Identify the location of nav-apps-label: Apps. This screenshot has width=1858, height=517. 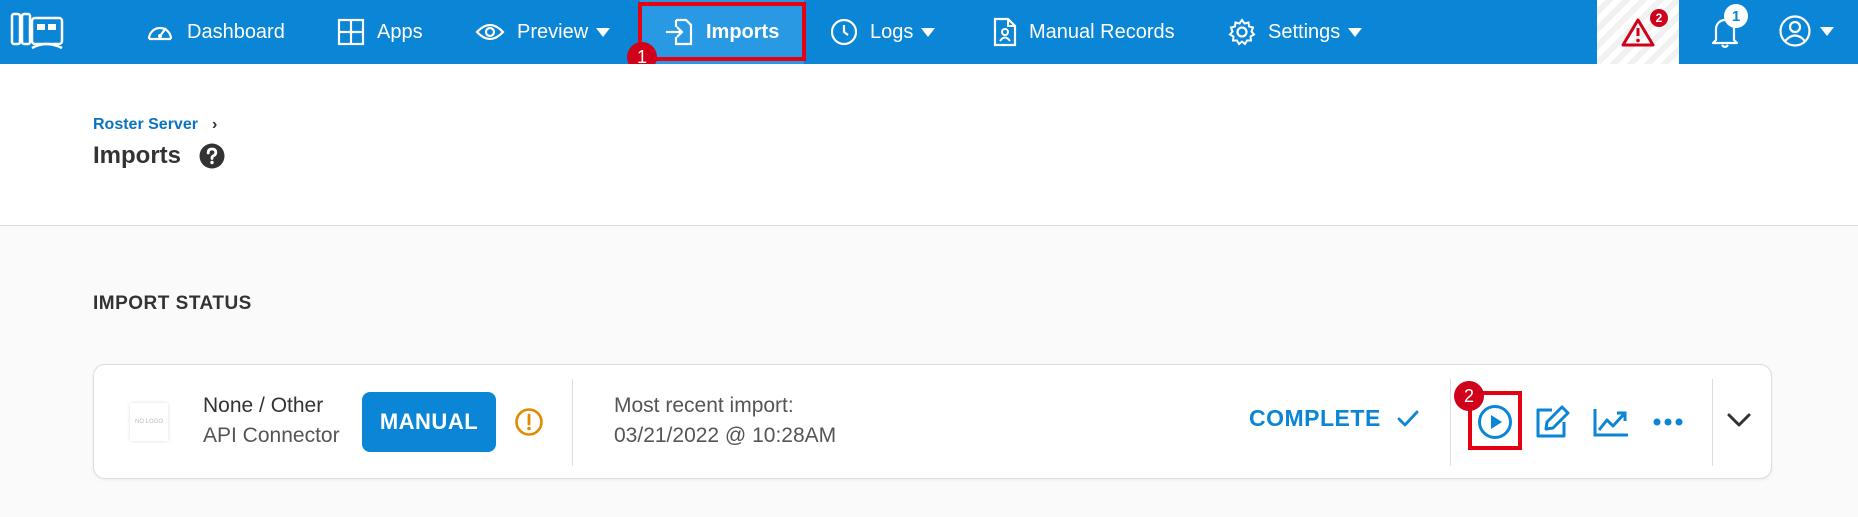
(400, 31).